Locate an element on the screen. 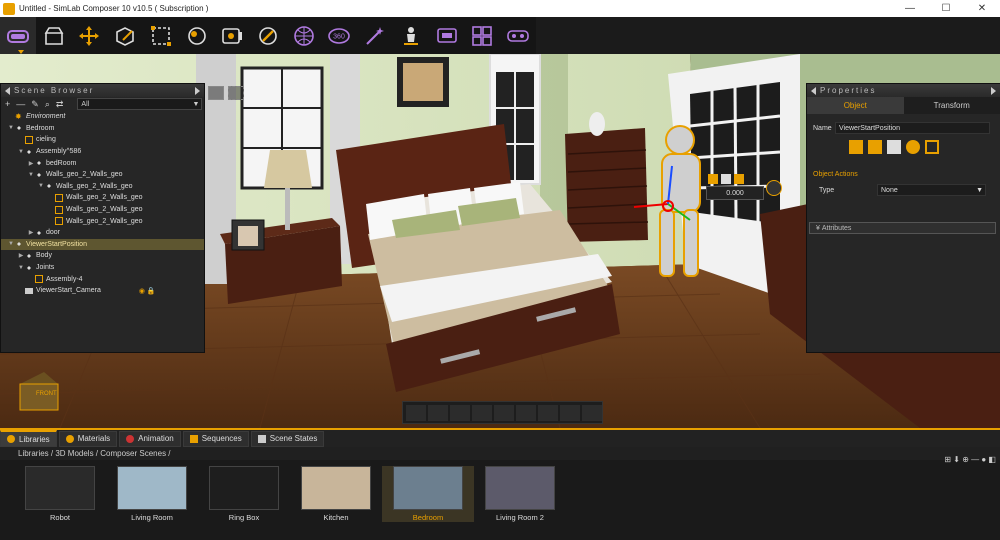 The image size is (1000, 540). sync-icon: ⇄ is located at coordinates (60, 104).